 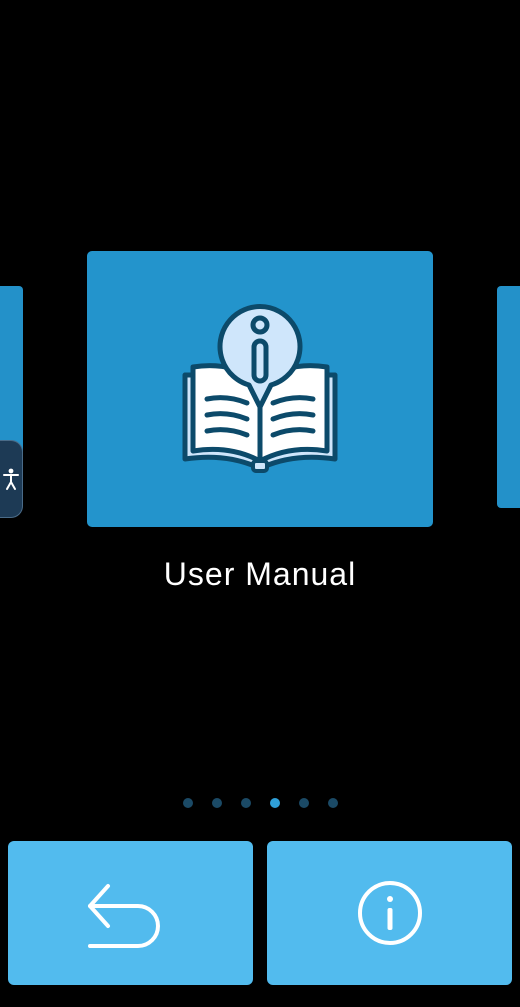 I want to click on accessibility-button, so click(x=11, y=479).